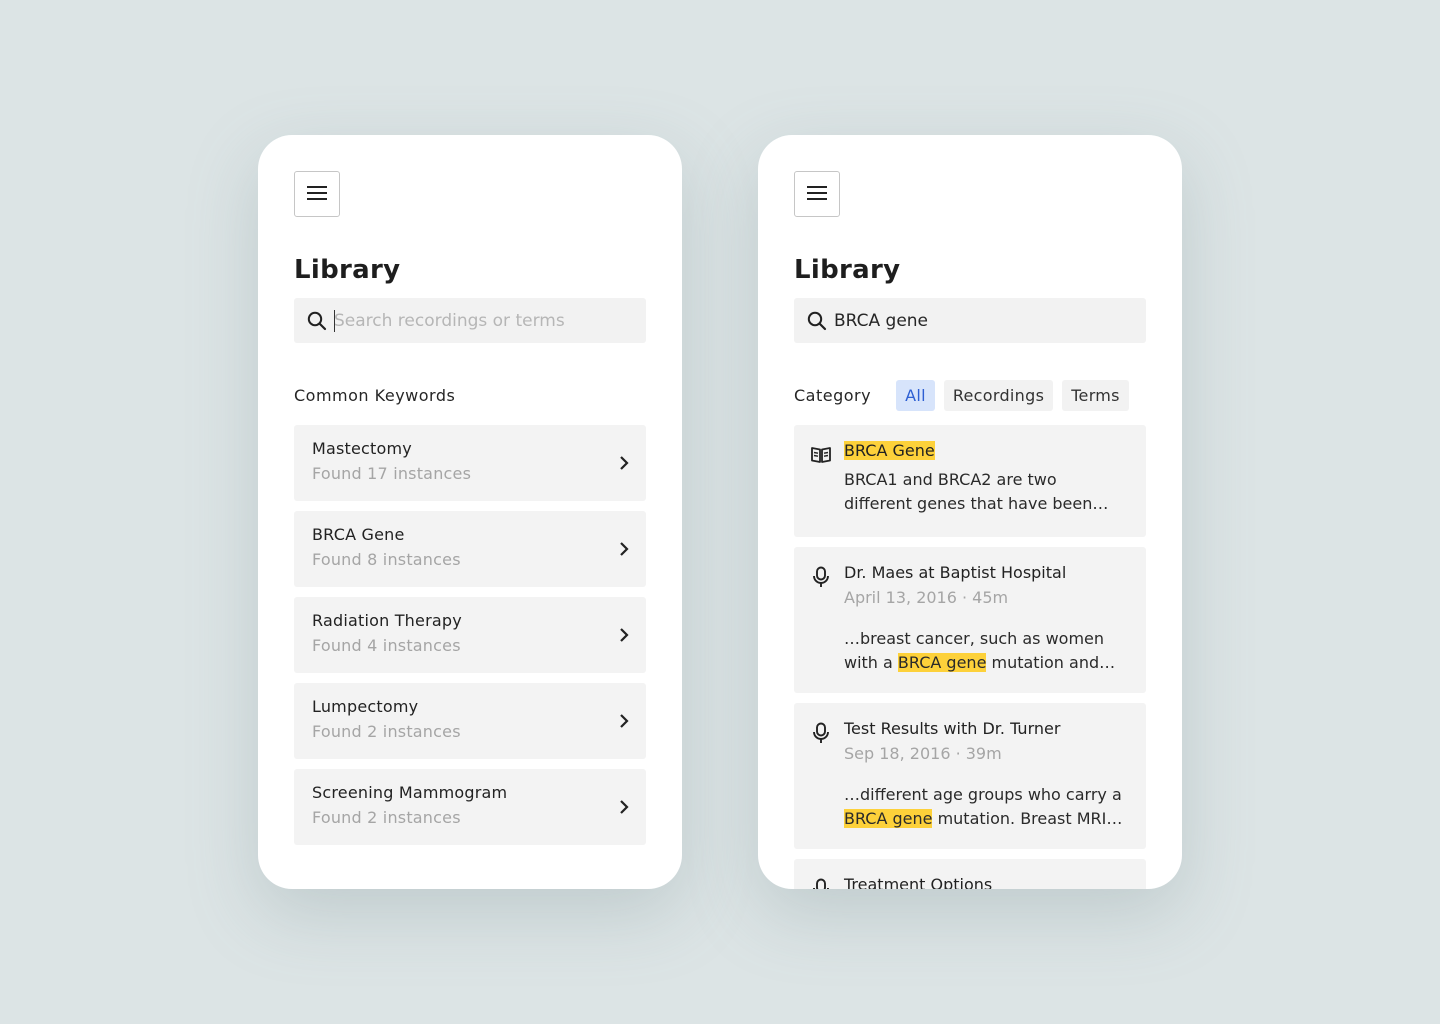  Describe the element at coordinates (998, 395) in the screenshot. I see `chip-recordings: Recordings` at that location.